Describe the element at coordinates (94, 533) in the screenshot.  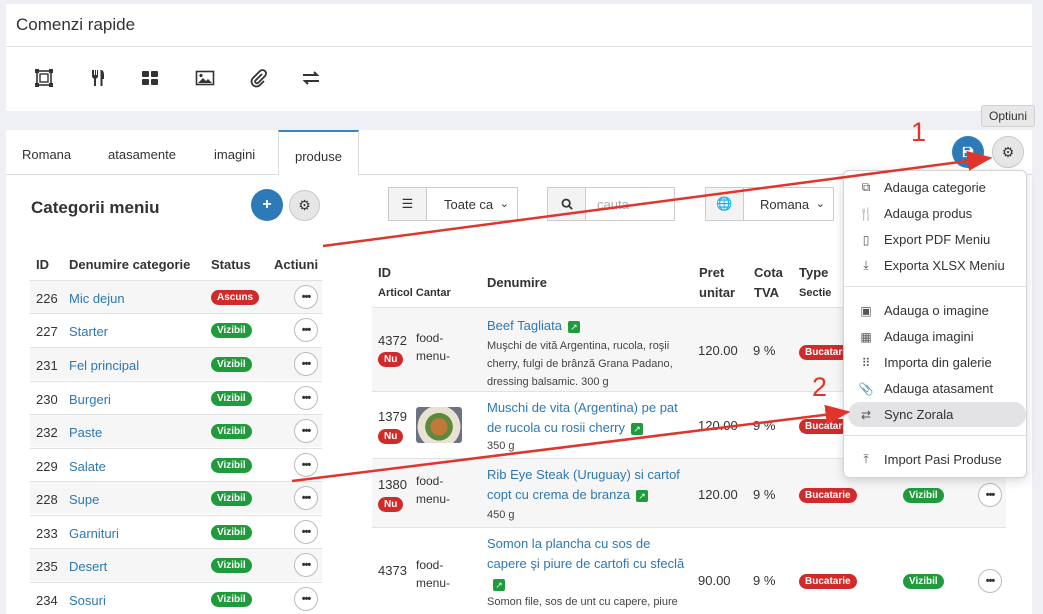
I see `category-name-link: Garnituri` at that location.